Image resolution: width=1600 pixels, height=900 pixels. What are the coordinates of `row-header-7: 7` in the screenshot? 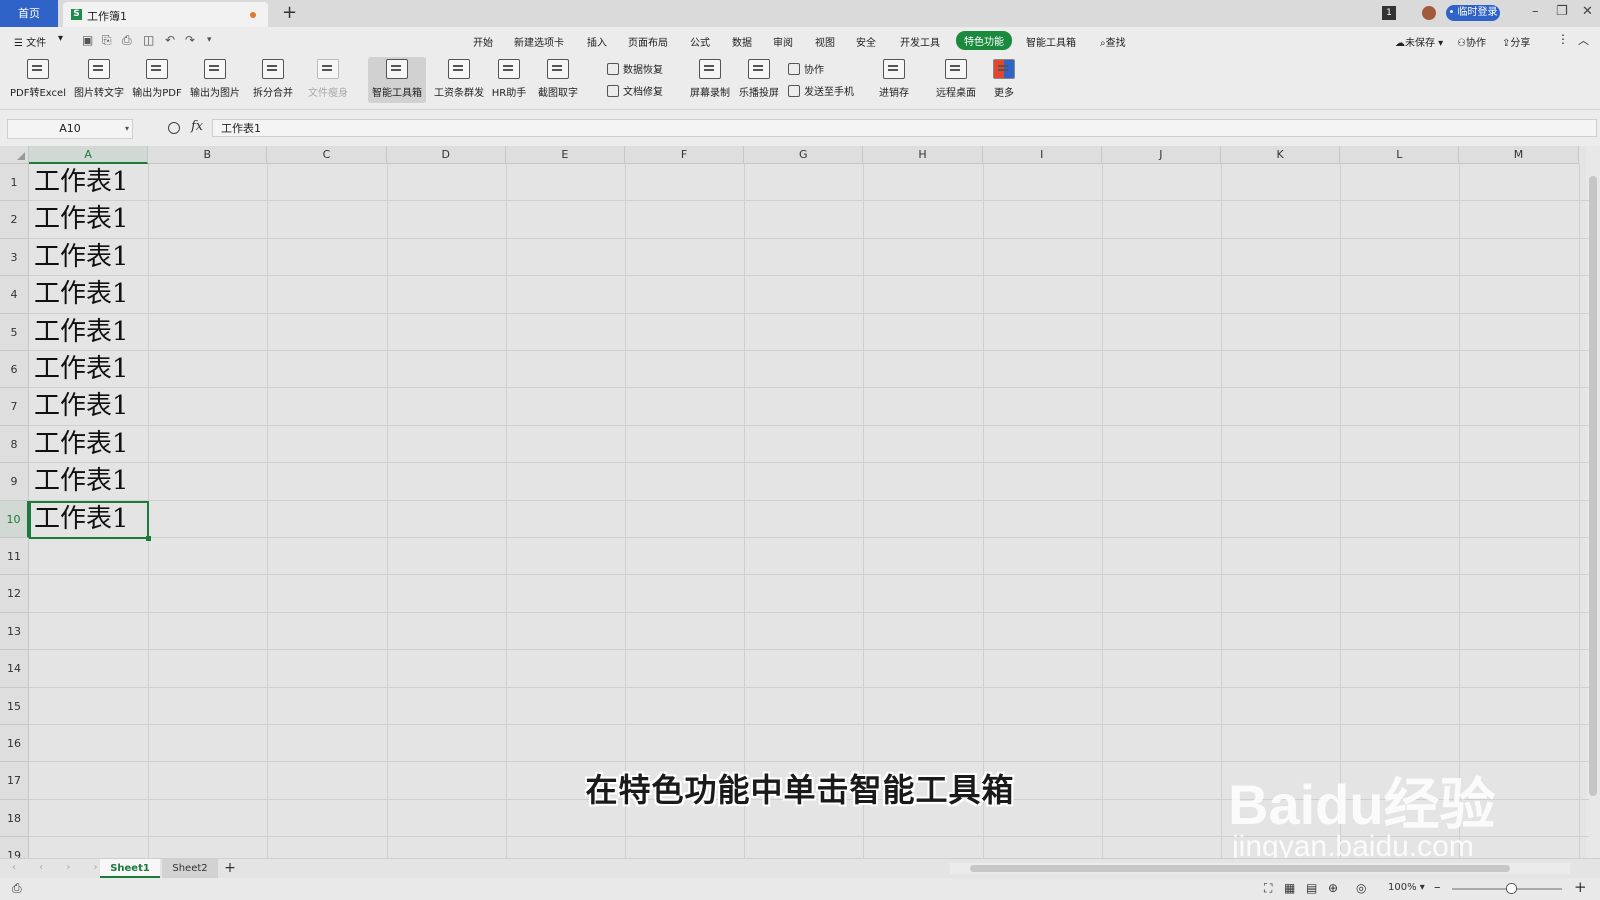 It's located at (14, 407).